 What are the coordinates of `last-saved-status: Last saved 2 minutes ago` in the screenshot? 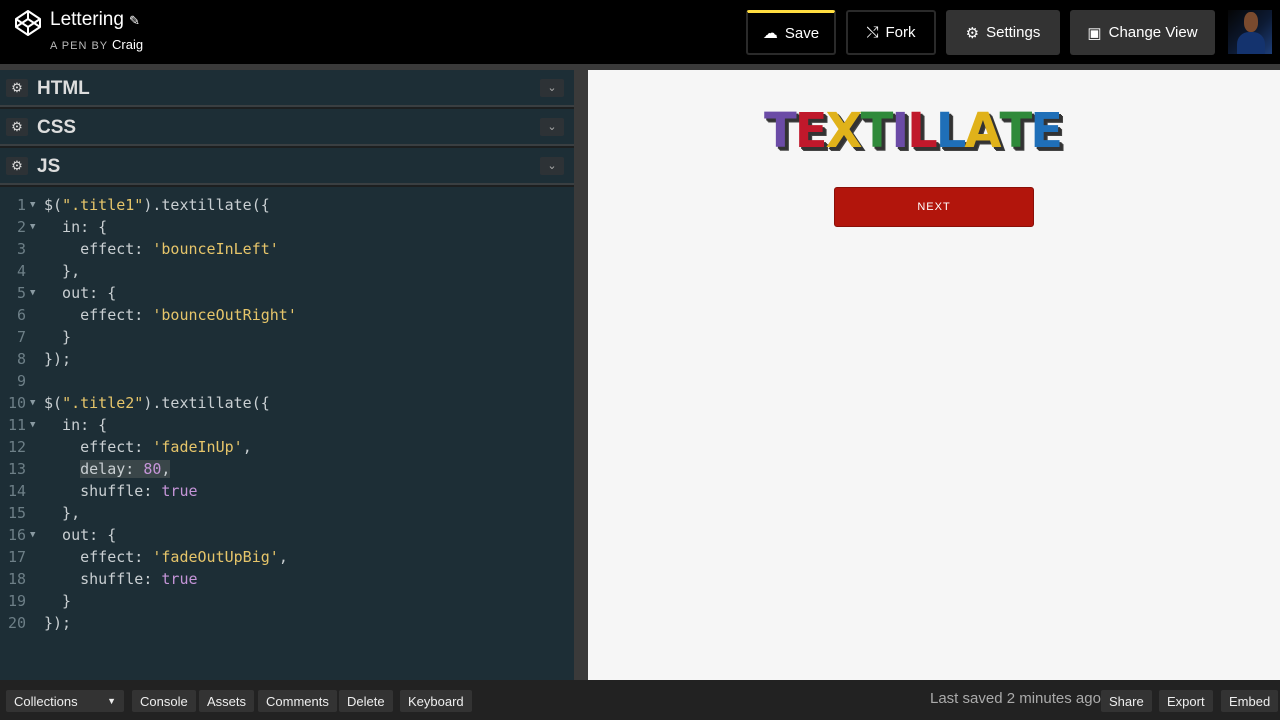 It's located at (1015, 698).